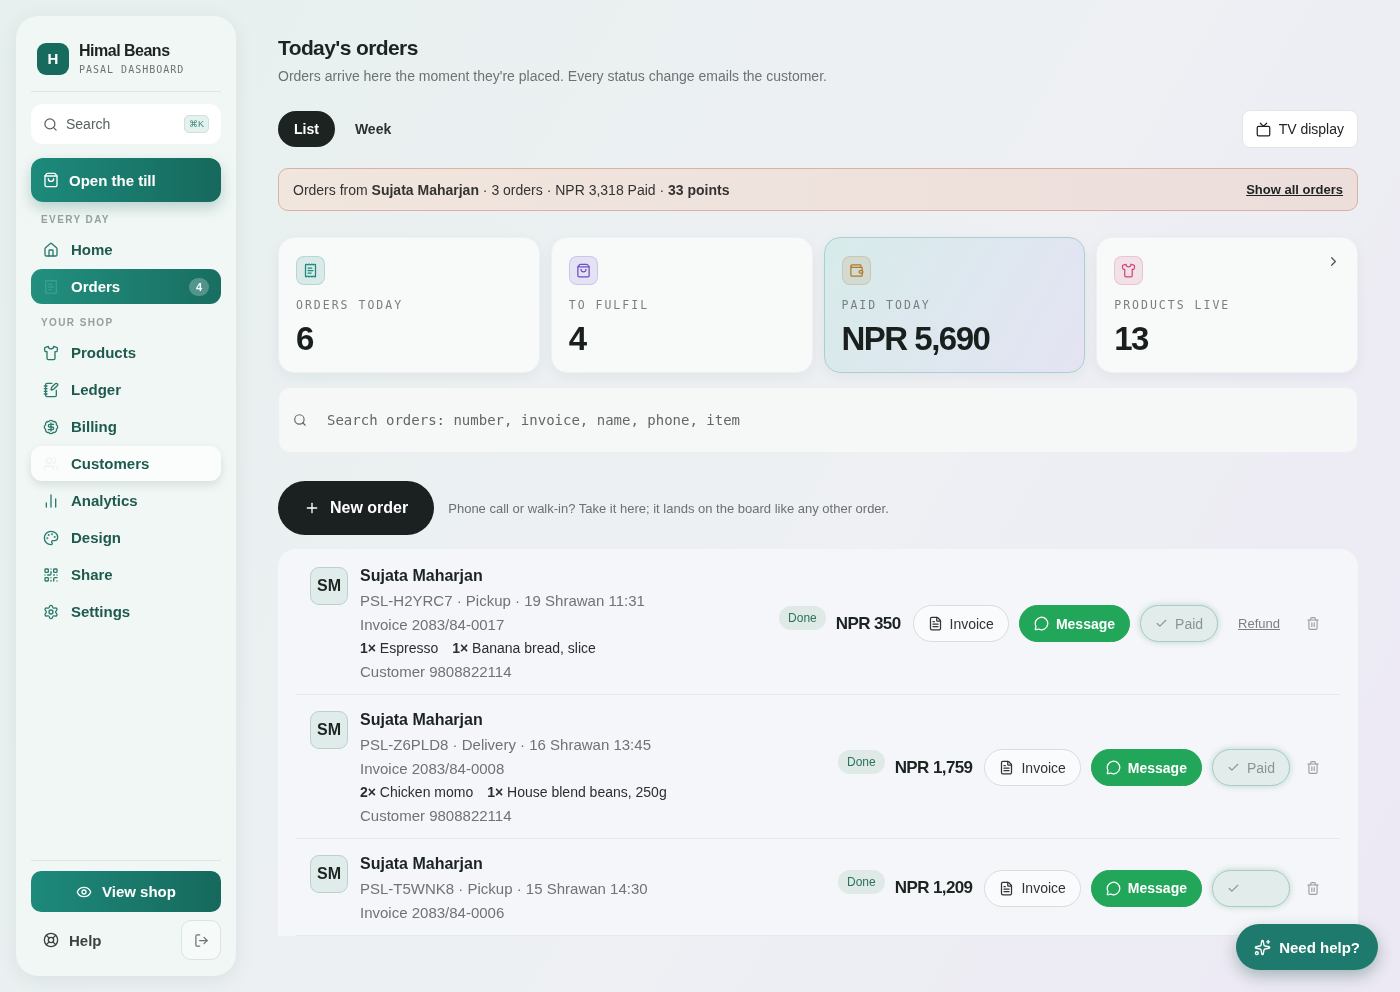 The image size is (1400, 992). What do you see at coordinates (51, 286) in the screenshot?
I see `receipt-icon` at bounding box center [51, 286].